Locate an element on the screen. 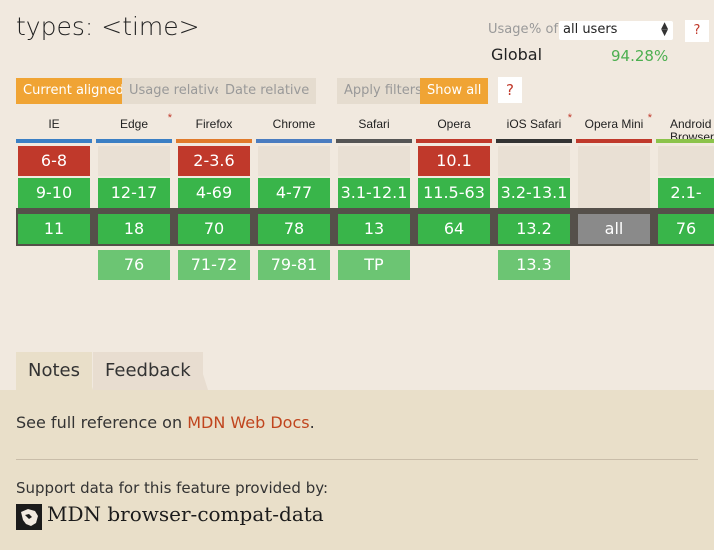  date-relative-button: Date relative is located at coordinates (267, 91).